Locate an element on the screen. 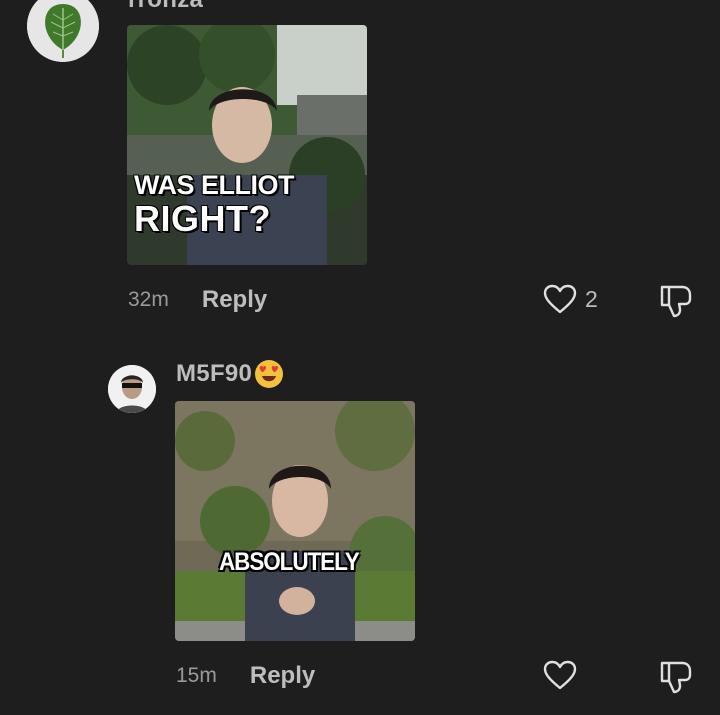 This screenshot has height=715, width=720. image-caption: ABSOLUTELY is located at coordinates (289, 562).